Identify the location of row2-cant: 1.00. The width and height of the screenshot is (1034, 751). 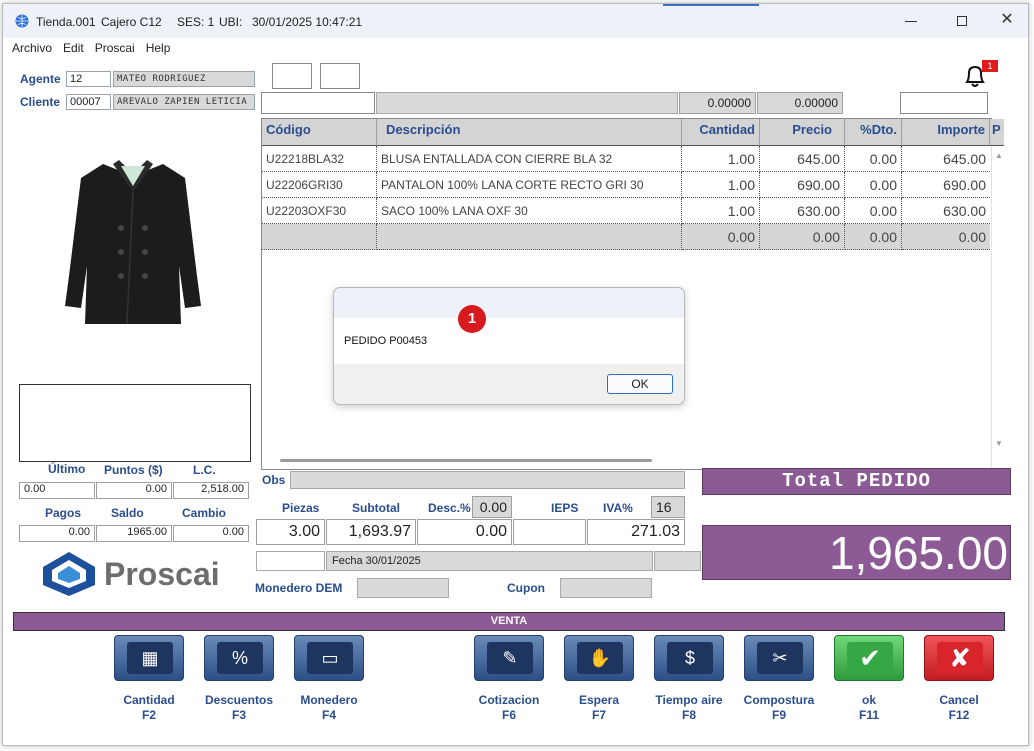
(721, 211).